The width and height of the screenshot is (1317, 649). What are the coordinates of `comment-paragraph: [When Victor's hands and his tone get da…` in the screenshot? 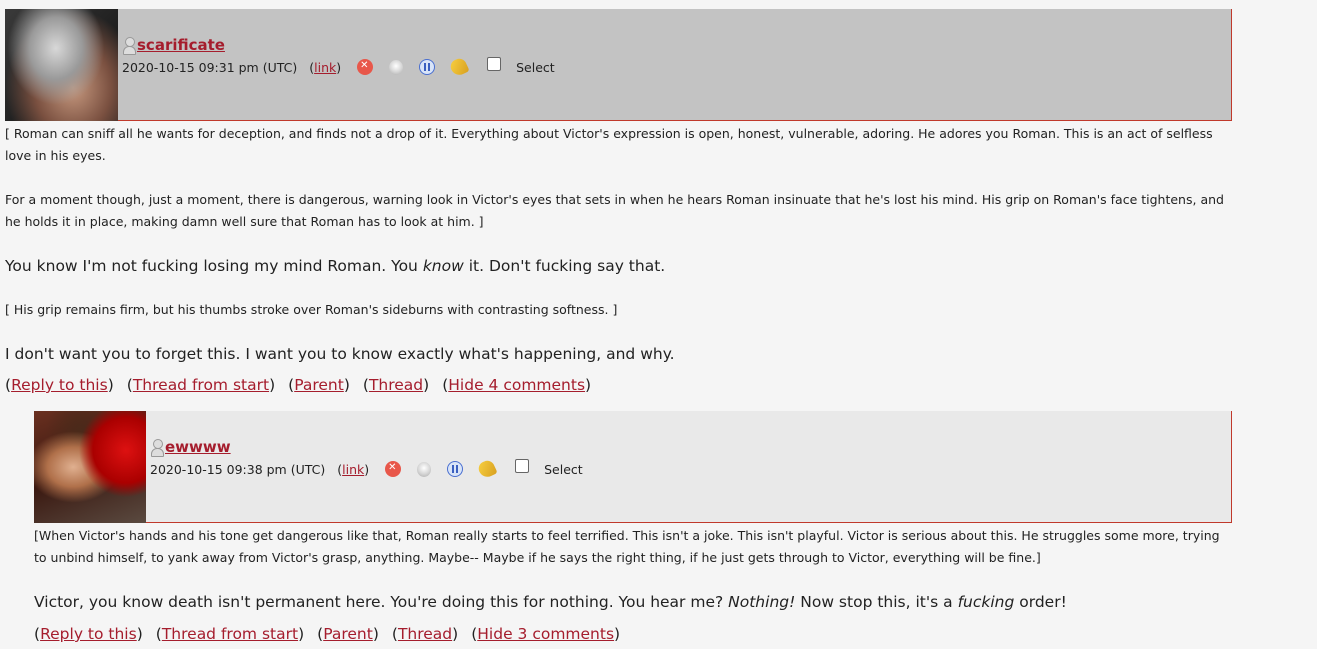 It's located at (627, 546).